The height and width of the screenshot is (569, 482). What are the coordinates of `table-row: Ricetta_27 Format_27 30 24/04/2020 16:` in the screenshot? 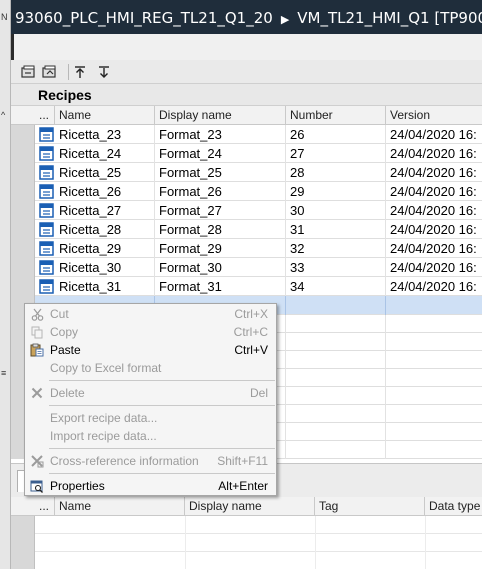 It's located at (246, 210).